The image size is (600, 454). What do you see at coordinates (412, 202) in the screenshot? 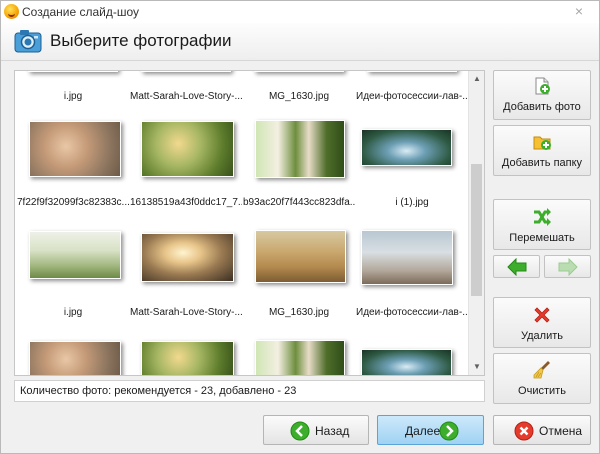
I see `photo-caption: i (1).jpg` at bounding box center [412, 202].